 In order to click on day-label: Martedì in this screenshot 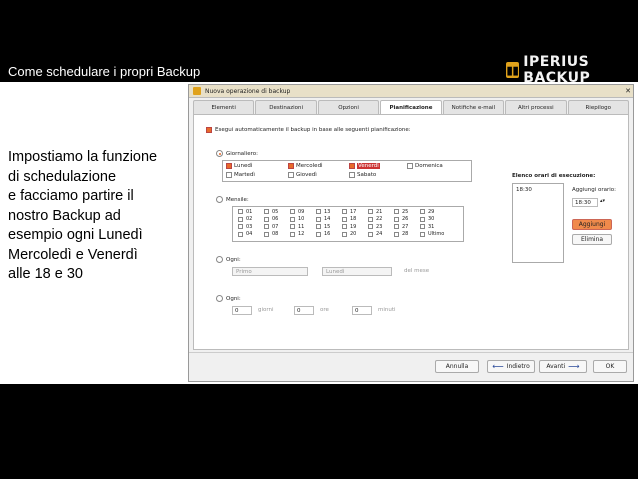, I will do `click(244, 175)`.